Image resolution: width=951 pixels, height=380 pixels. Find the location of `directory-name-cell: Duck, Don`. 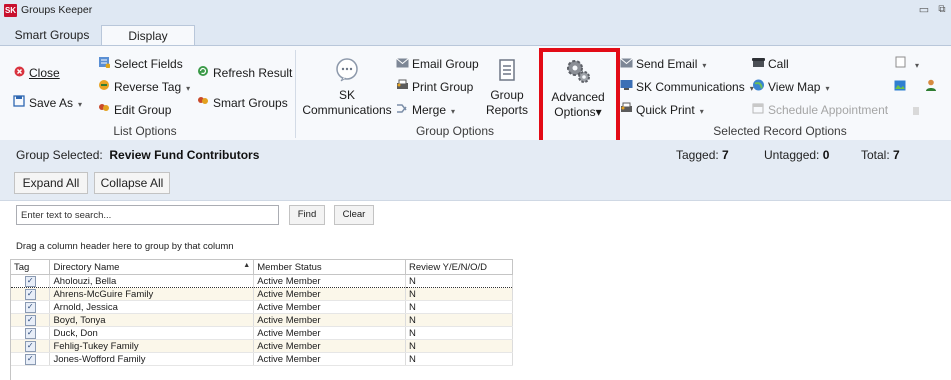

directory-name-cell: Duck, Don is located at coordinates (152, 333).